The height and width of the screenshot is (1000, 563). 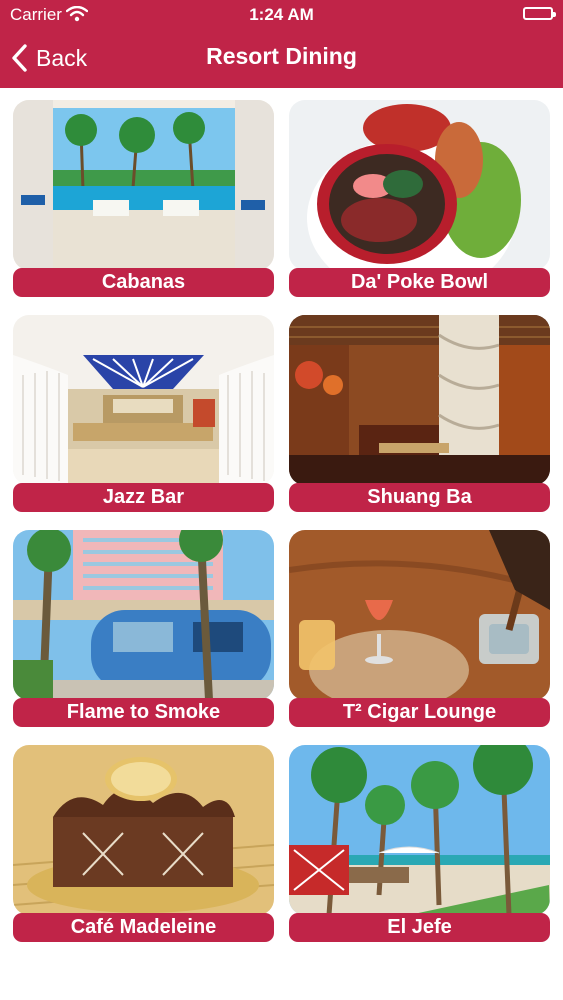 I want to click on header-bar: Carrier 1:24 AM Back Resort Dining, so click(x=281, y=44).